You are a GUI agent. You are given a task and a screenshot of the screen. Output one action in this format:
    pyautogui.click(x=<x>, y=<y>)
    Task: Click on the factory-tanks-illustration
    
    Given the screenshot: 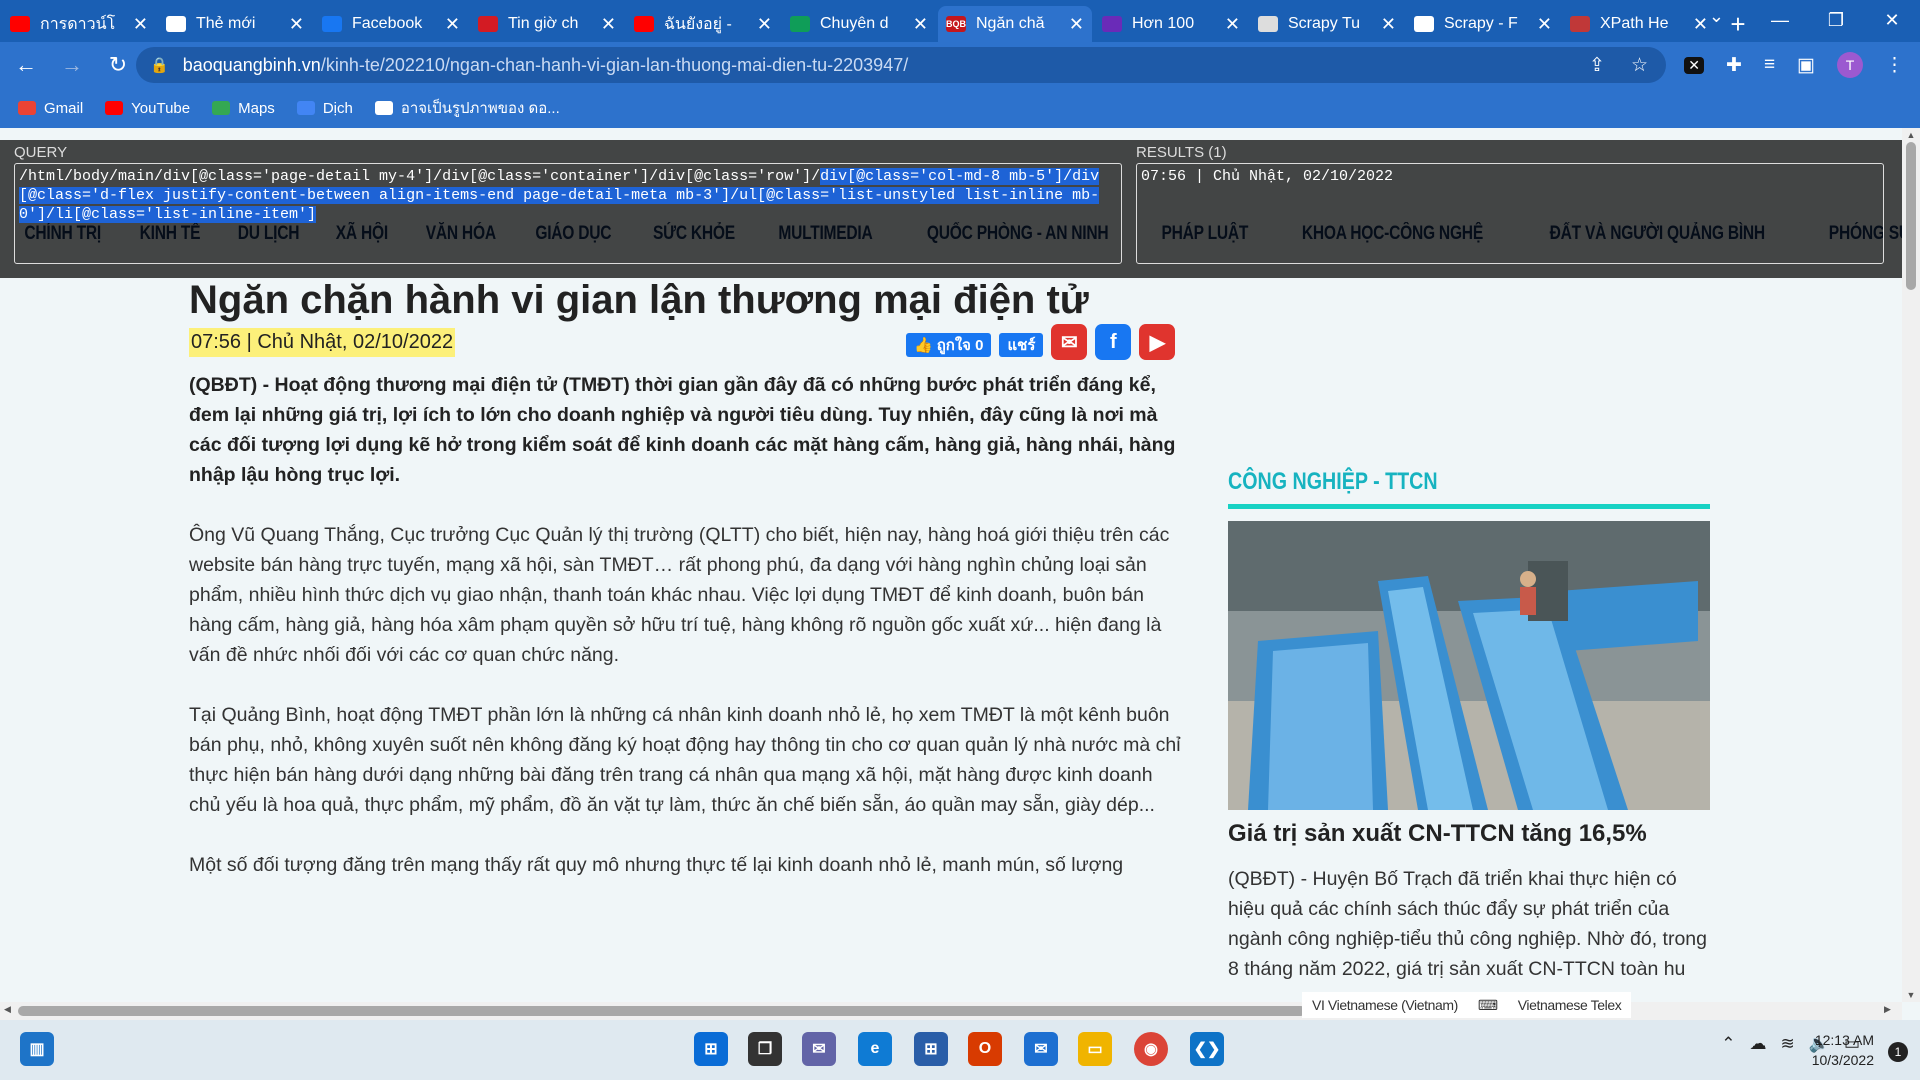 What is the action you would take?
    pyautogui.click(x=1469, y=665)
    